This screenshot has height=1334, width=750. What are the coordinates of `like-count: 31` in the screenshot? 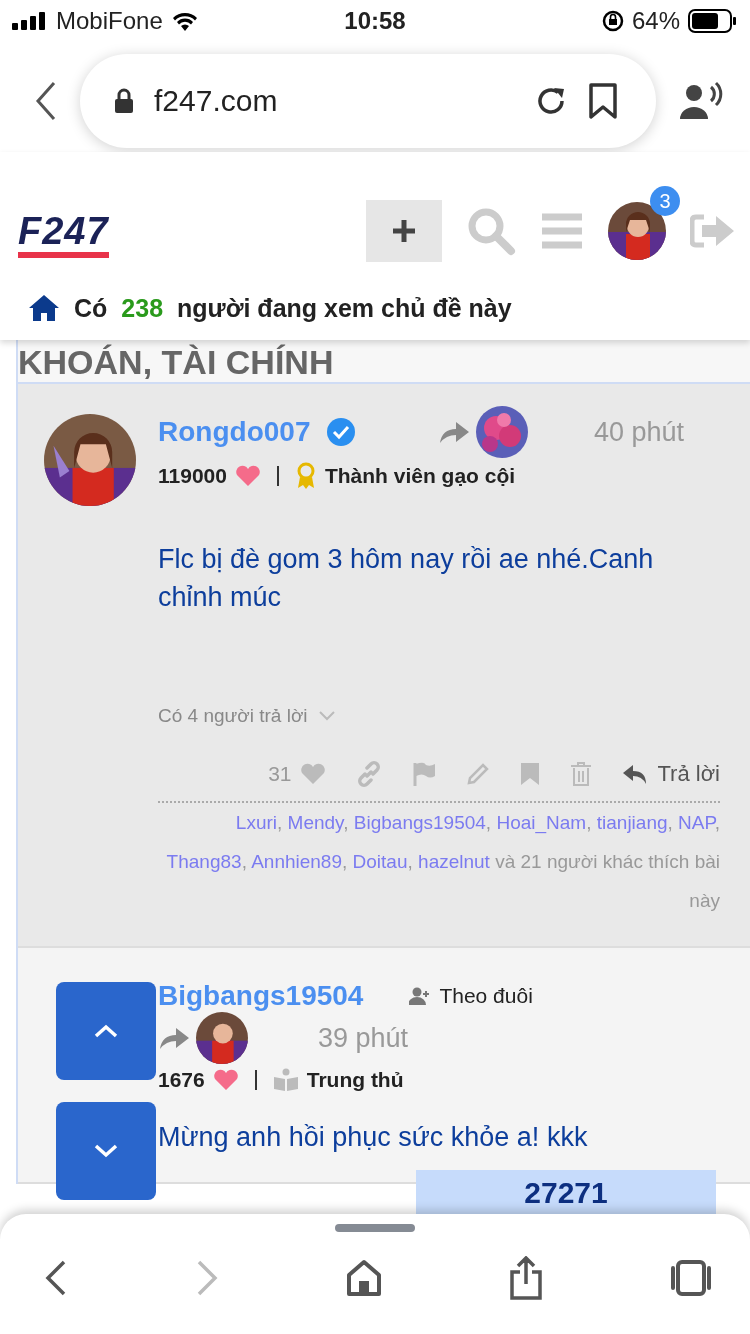 It's located at (280, 774).